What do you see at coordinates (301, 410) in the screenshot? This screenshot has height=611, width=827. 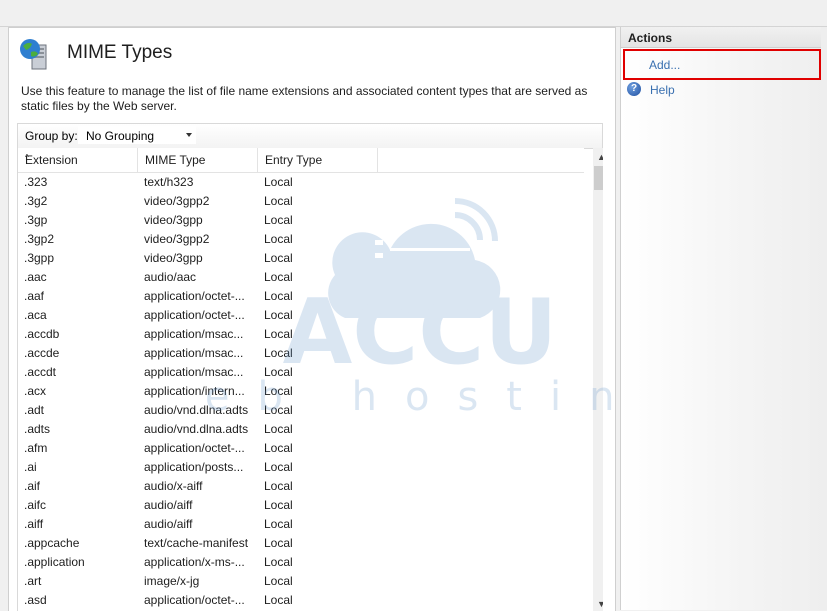 I see `table-row: .adt audio/vnd.dlna.adts Local` at bounding box center [301, 410].